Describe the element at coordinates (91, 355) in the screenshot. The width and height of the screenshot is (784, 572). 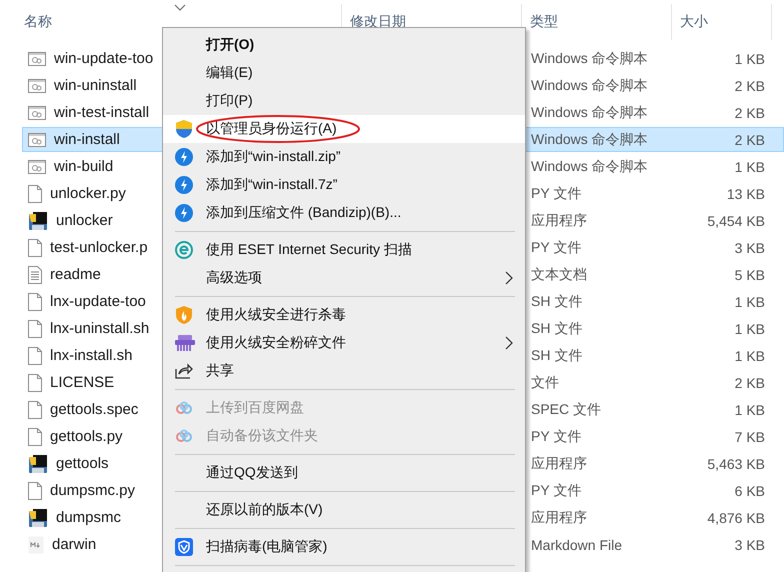
I see `file-name: lnx-install.sh` at that location.